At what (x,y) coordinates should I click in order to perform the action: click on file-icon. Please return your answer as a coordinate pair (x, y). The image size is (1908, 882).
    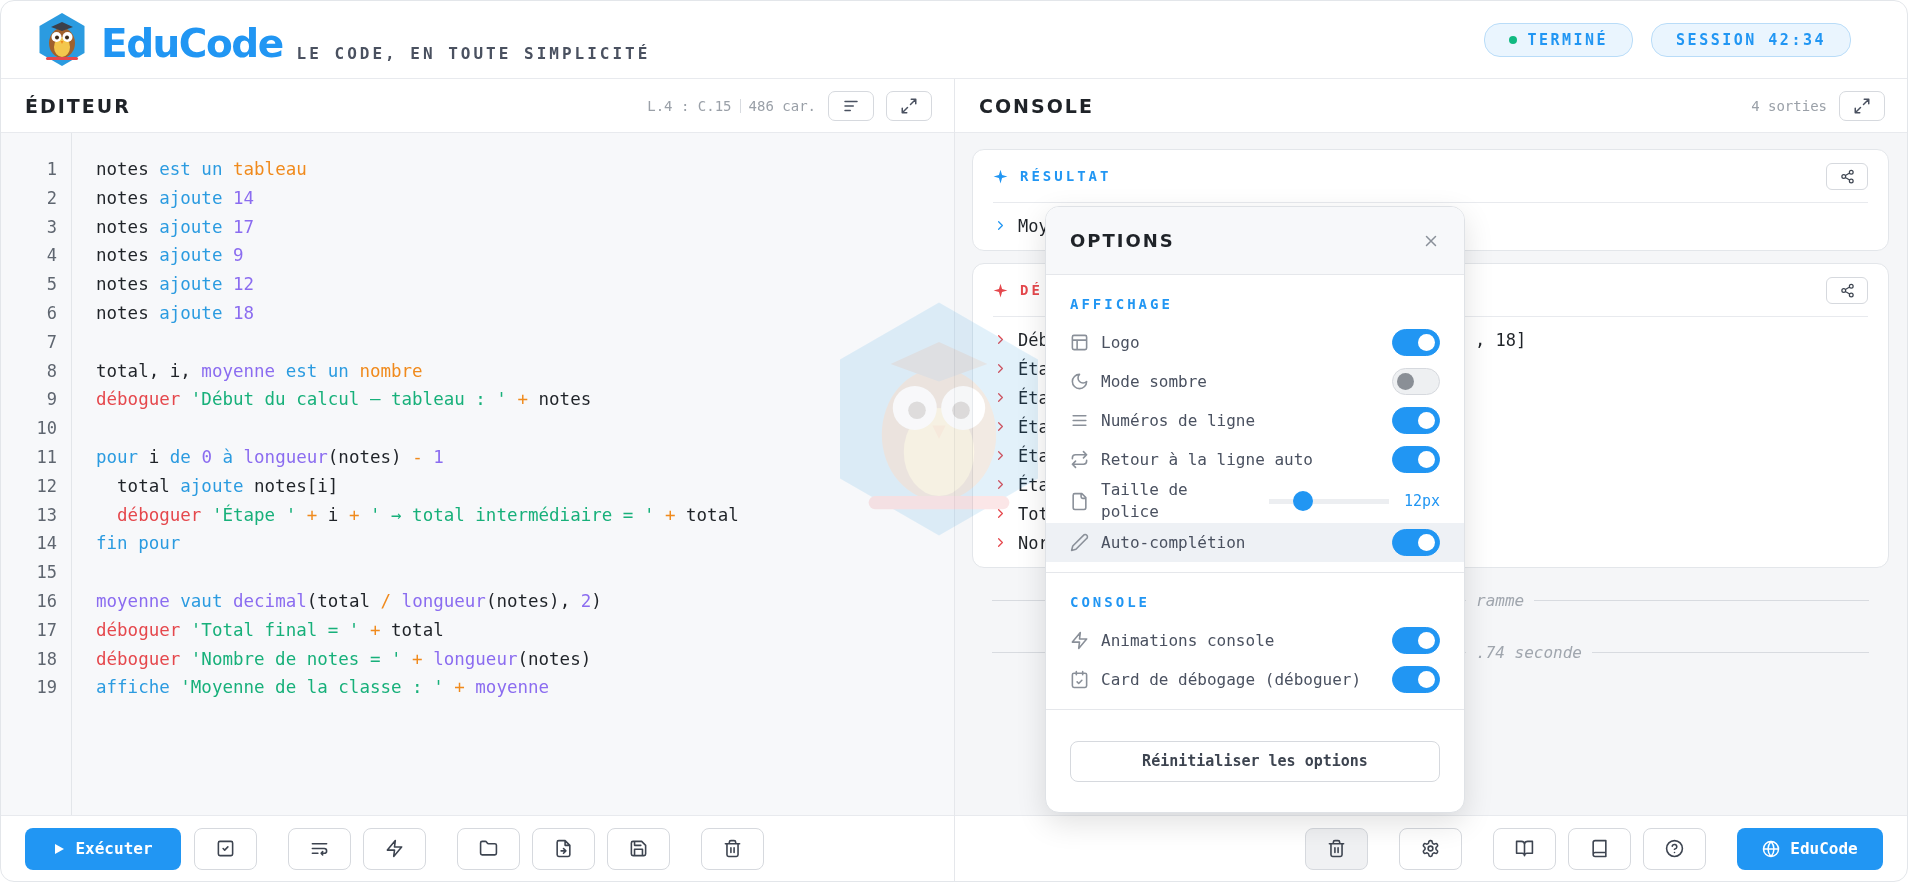
    Looking at the image, I should click on (1079, 501).